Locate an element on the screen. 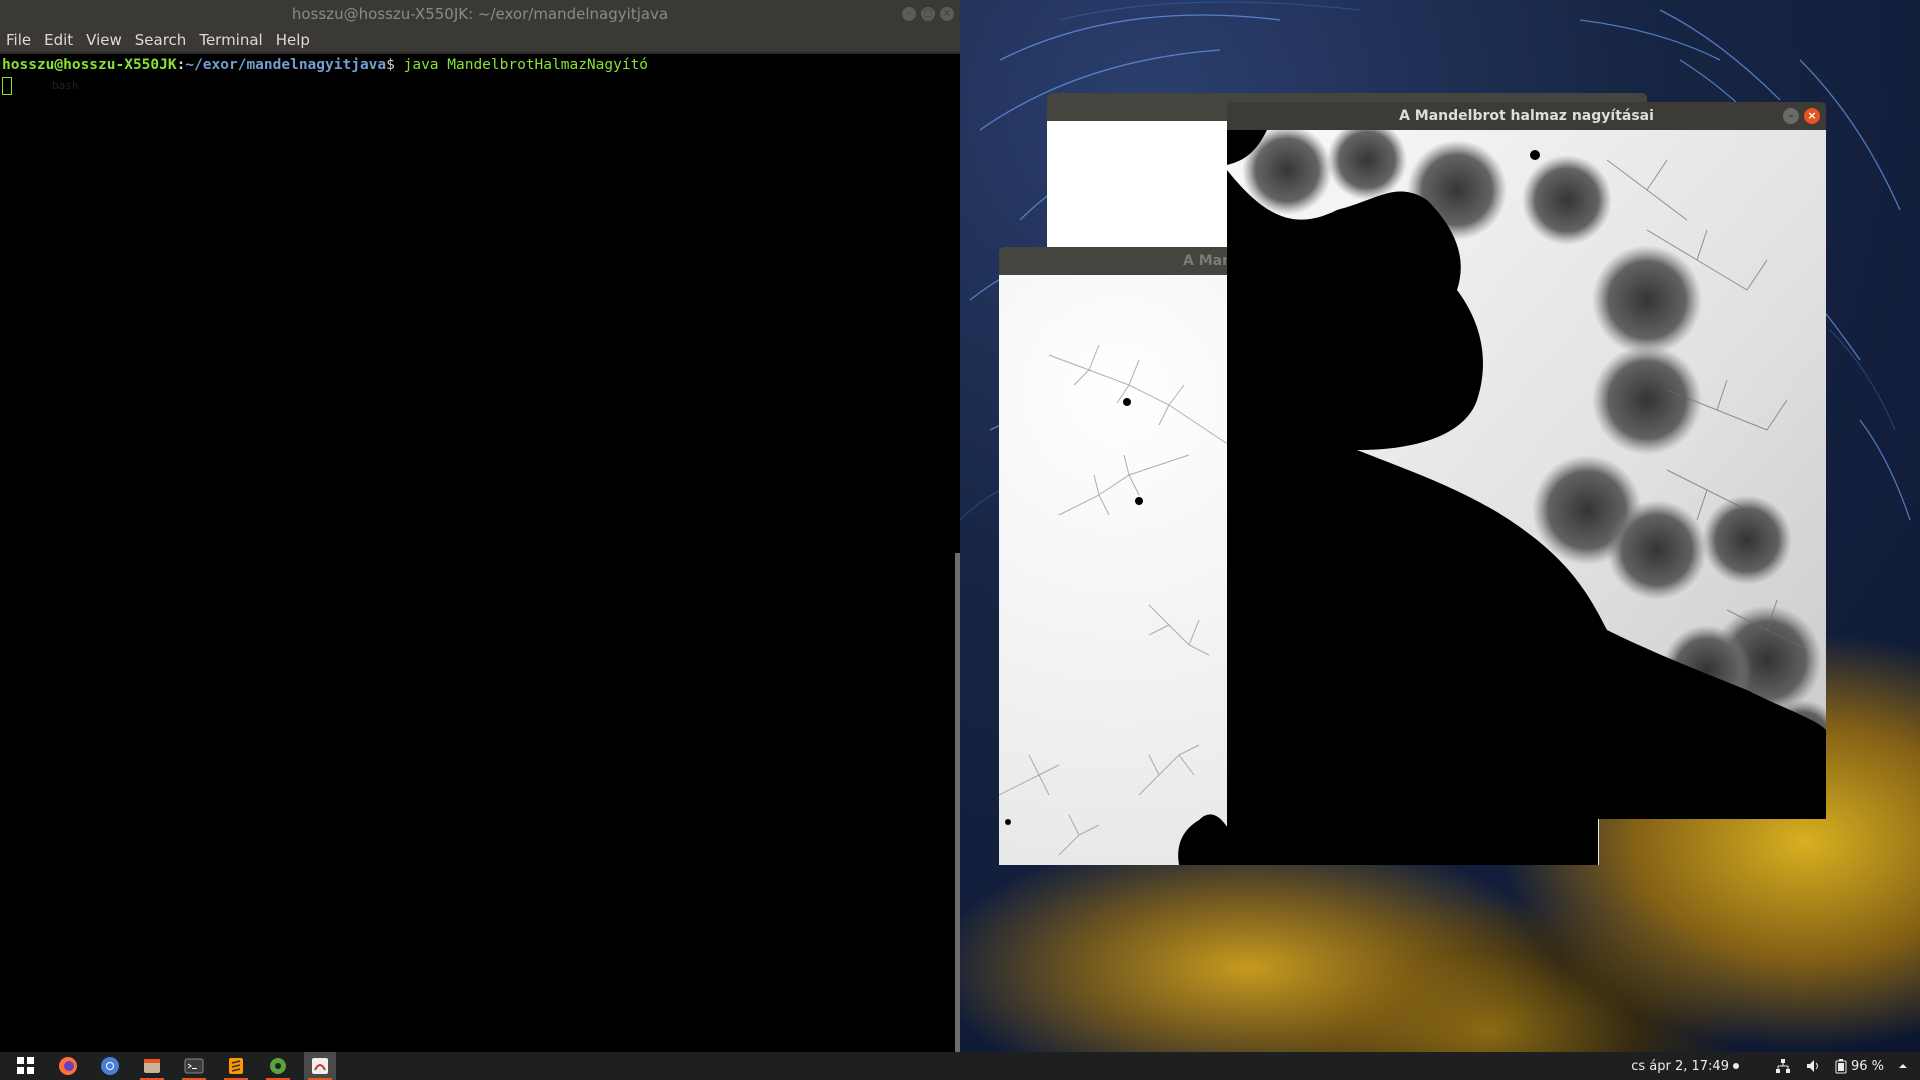  sublime-icon is located at coordinates (236, 1066).